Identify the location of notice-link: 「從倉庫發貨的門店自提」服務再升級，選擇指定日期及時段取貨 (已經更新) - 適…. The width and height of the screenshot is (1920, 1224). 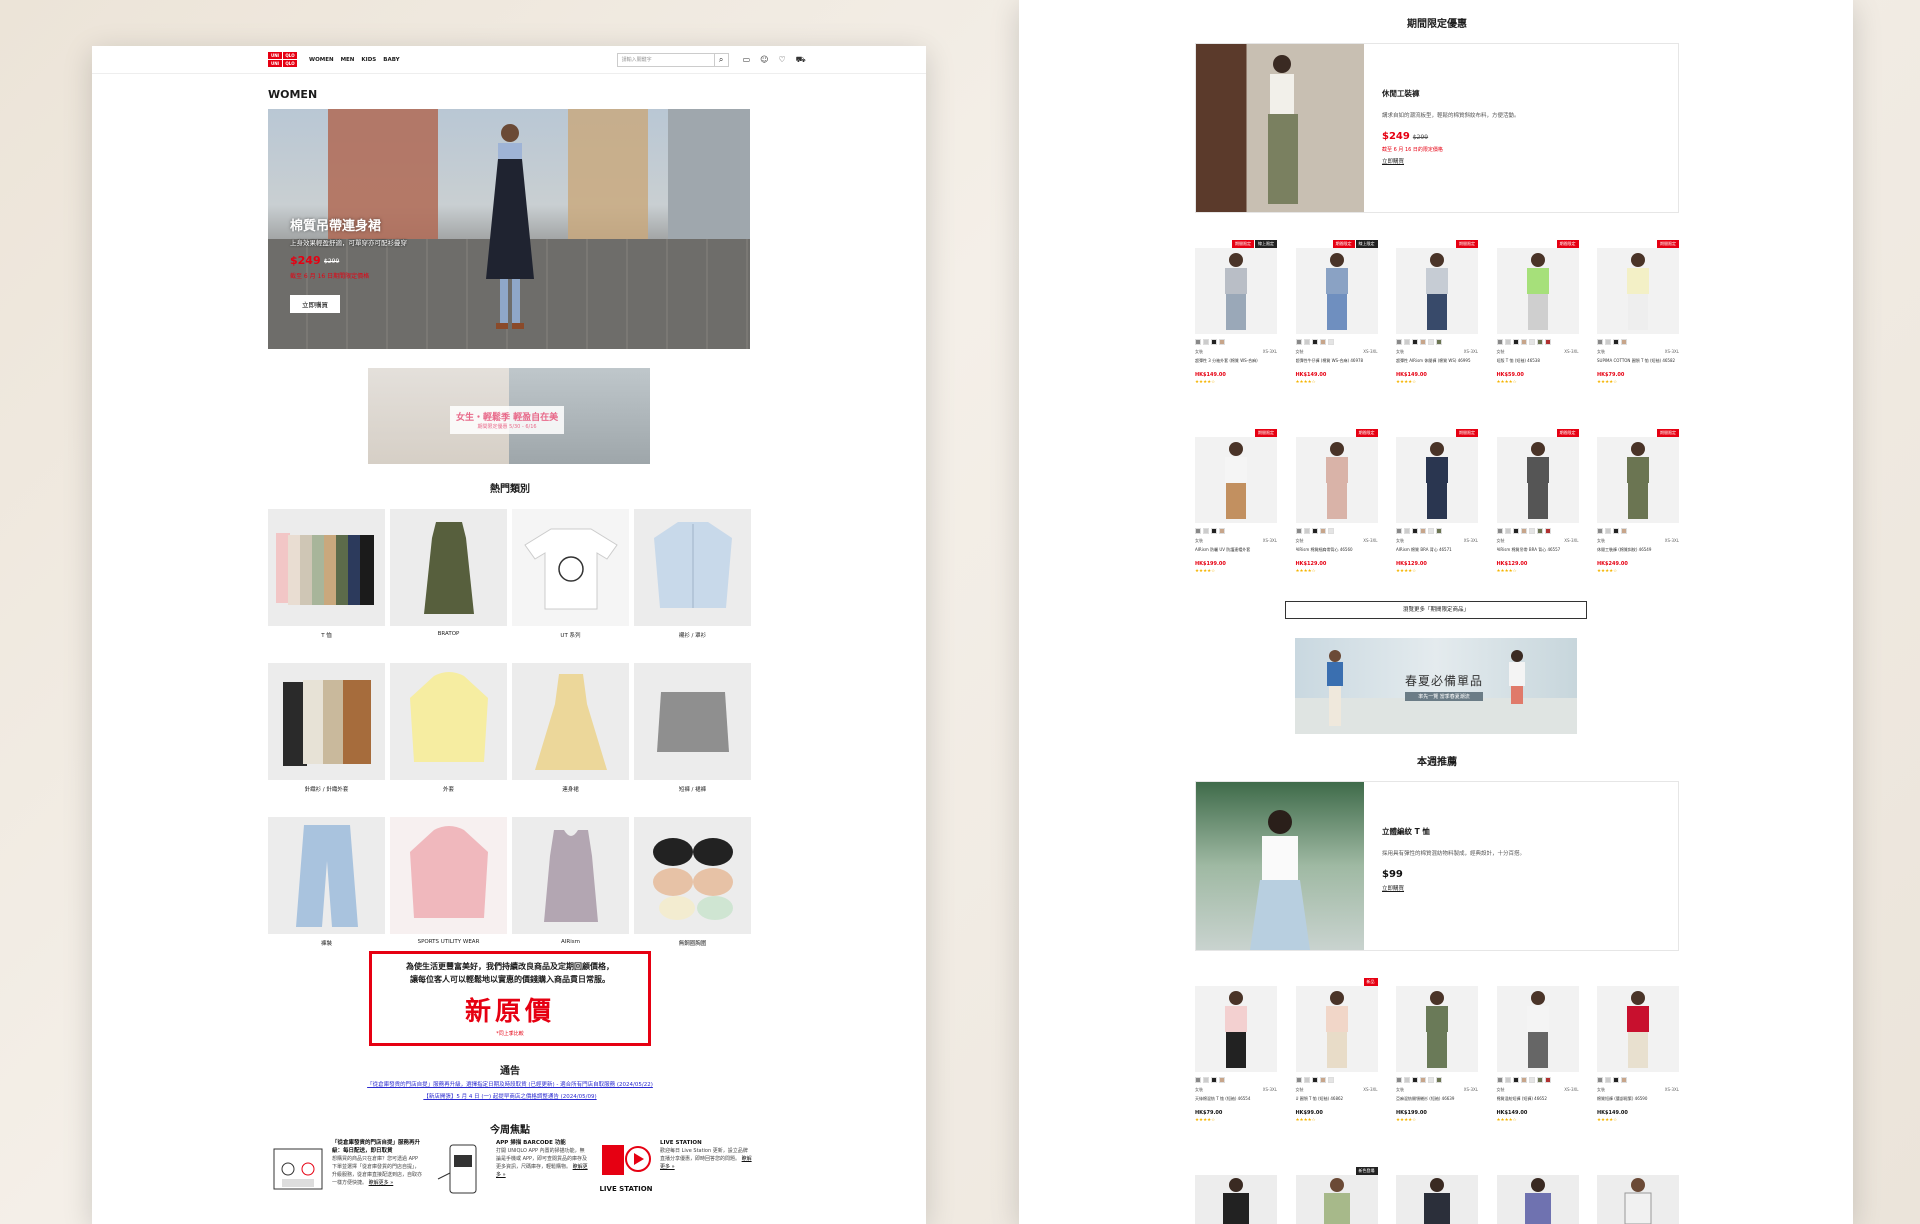
(510, 1084).